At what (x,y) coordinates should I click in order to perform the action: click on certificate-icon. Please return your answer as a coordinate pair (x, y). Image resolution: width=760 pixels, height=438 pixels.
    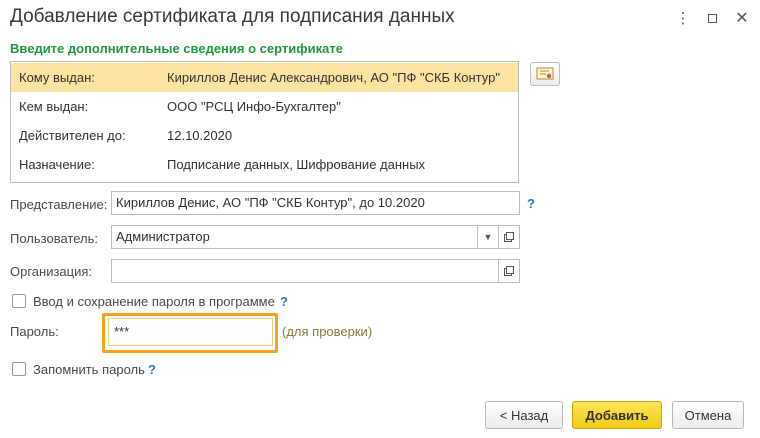
    Looking at the image, I should click on (545, 73).